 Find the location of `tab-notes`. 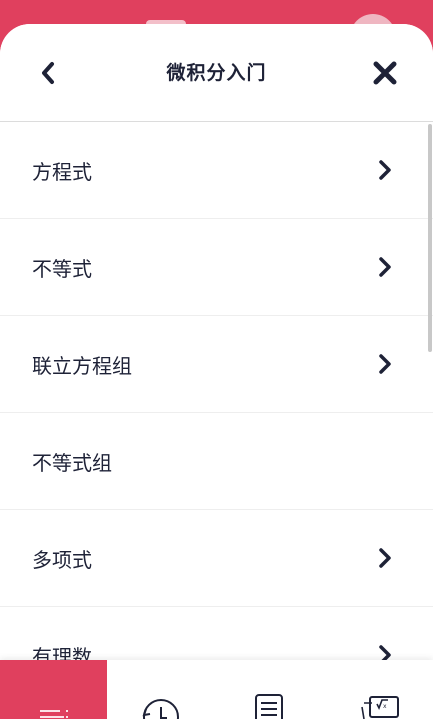

tab-notes is located at coordinates (269, 689).